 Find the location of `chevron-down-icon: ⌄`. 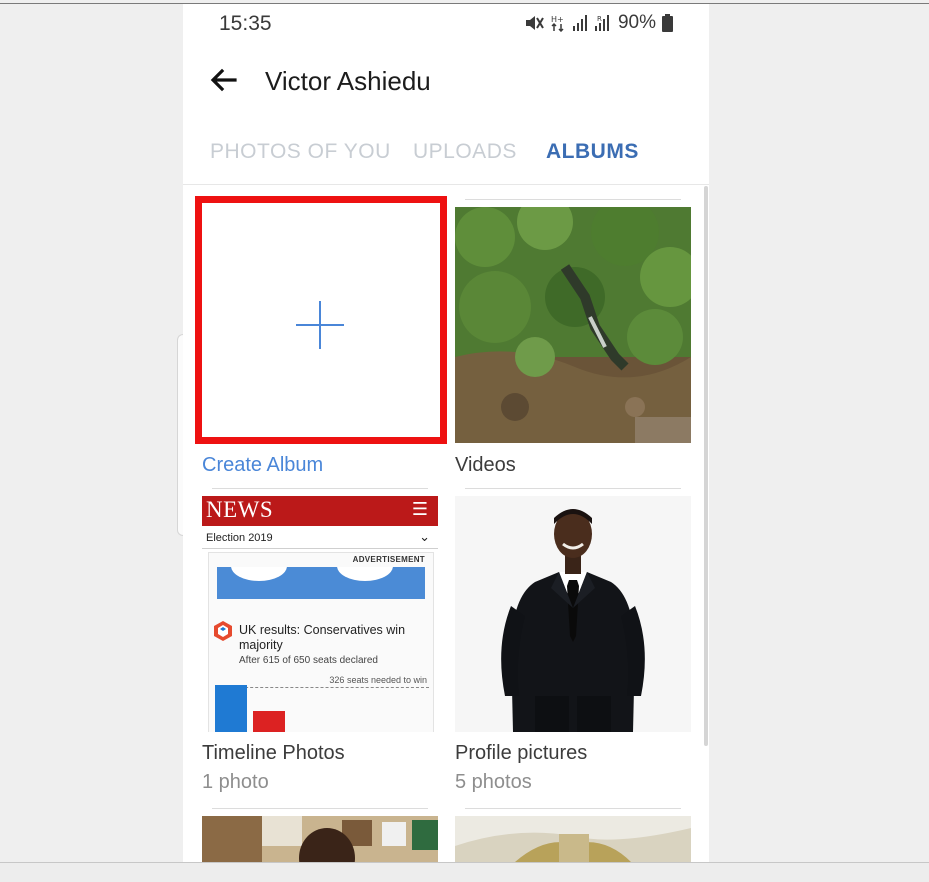

chevron-down-icon: ⌄ is located at coordinates (424, 536).